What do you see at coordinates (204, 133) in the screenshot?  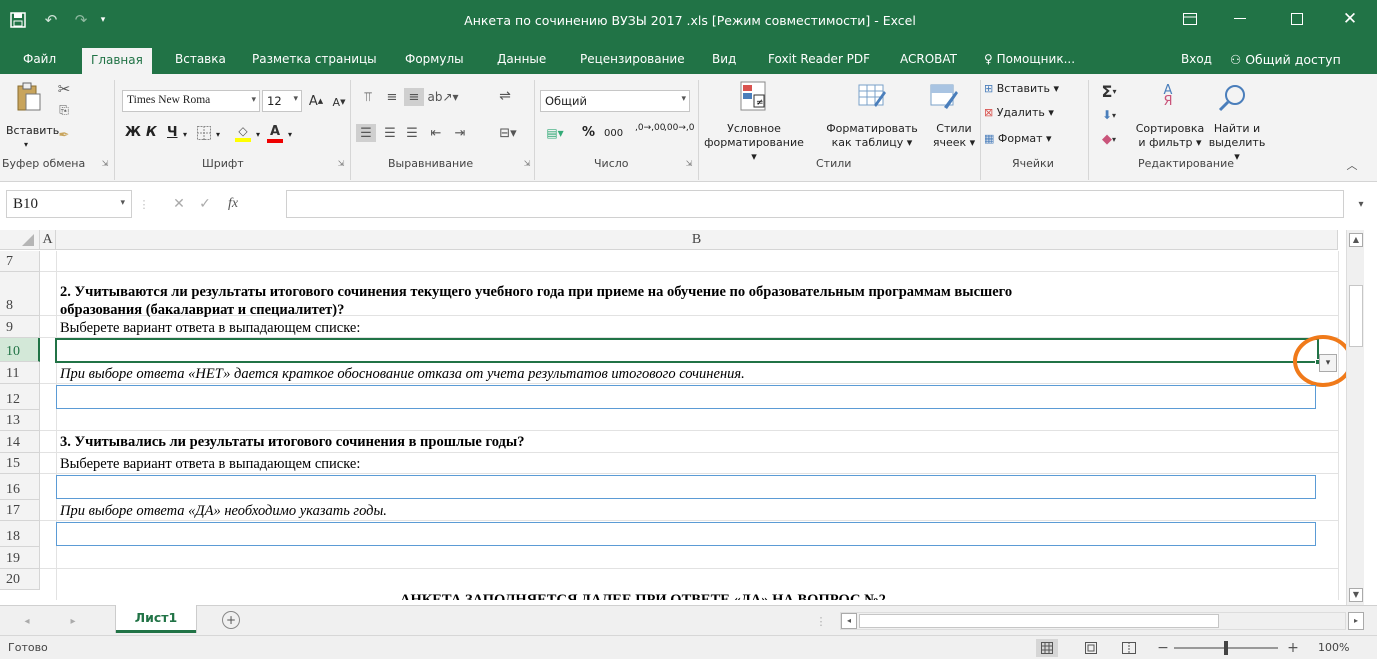 I see `borders-icon` at bounding box center [204, 133].